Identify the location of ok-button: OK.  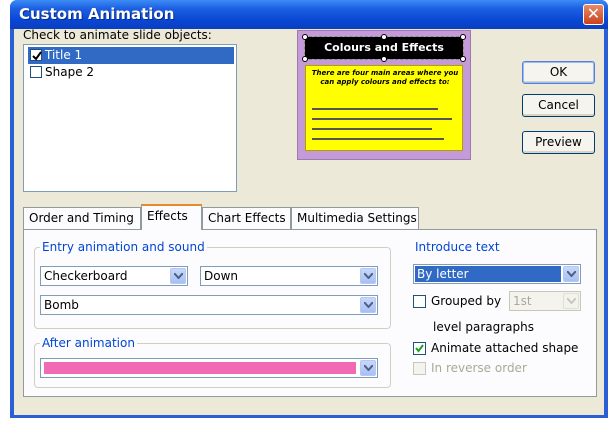
(558, 72).